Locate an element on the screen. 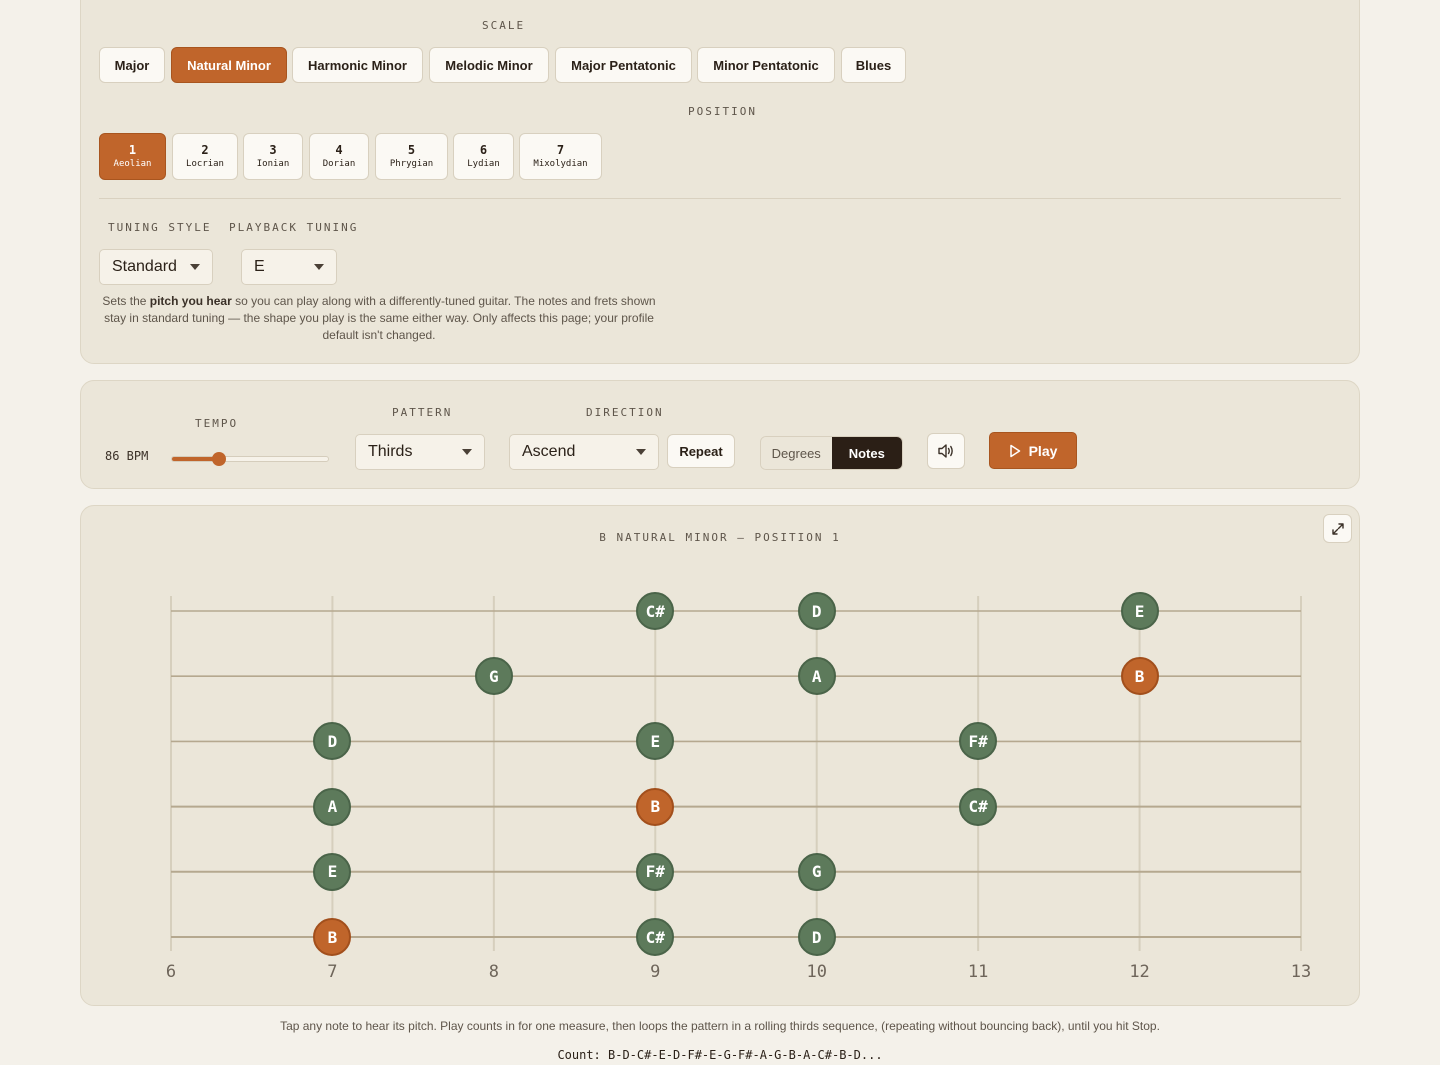 Image resolution: width=1440 pixels, height=1065 pixels. position-1-button: 1 Aeolian is located at coordinates (132, 156).